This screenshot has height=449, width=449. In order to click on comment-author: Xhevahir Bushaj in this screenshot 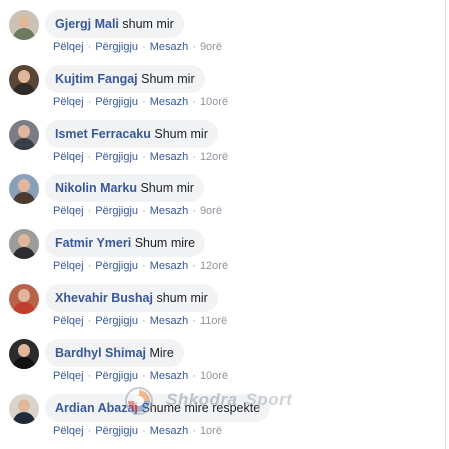, I will do `click(104, 298)`.